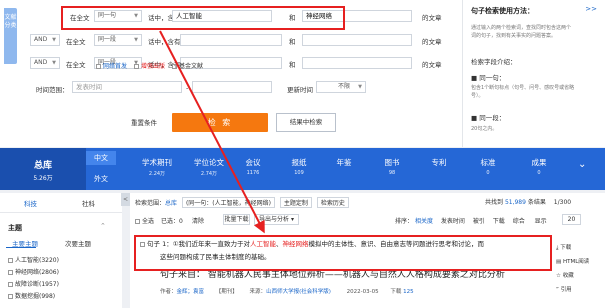 This screenshot has width=605, height=308. Describe the element at coordinates (212, 132) in the screenshot. I see `annotation-arrow` at that location.